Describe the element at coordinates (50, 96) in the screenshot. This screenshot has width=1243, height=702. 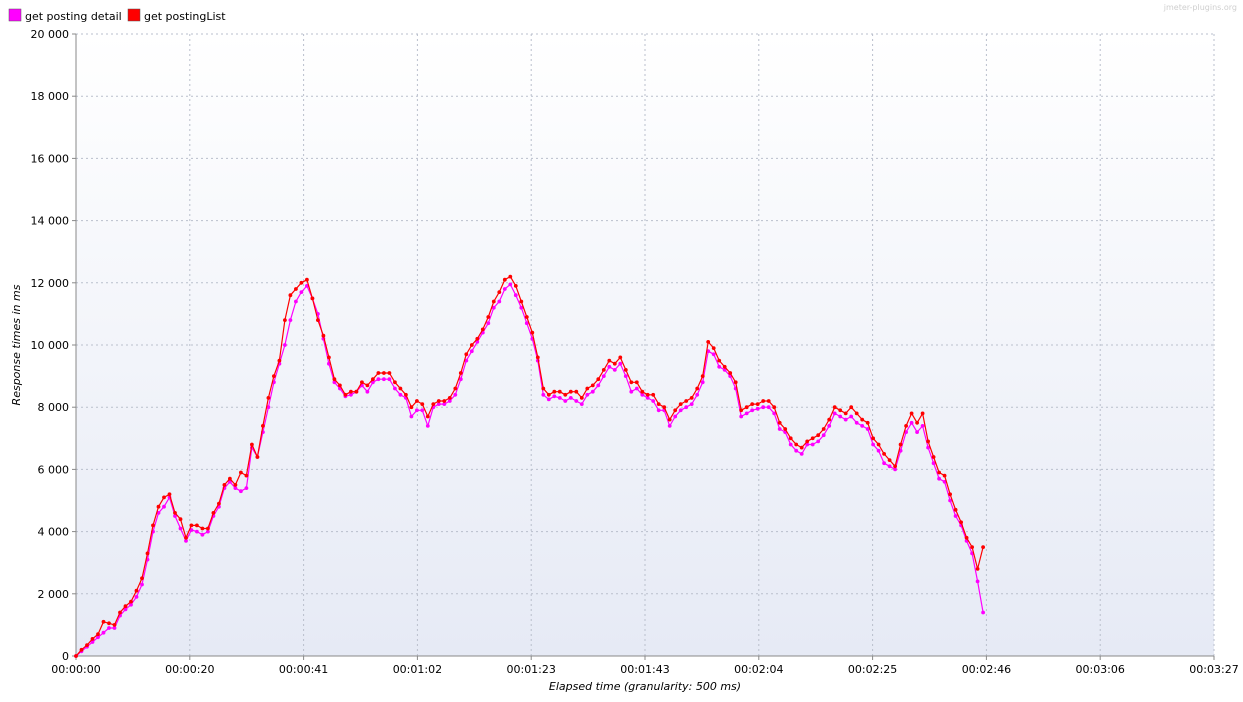
I see `y-tick-label: 18 000` at that location.